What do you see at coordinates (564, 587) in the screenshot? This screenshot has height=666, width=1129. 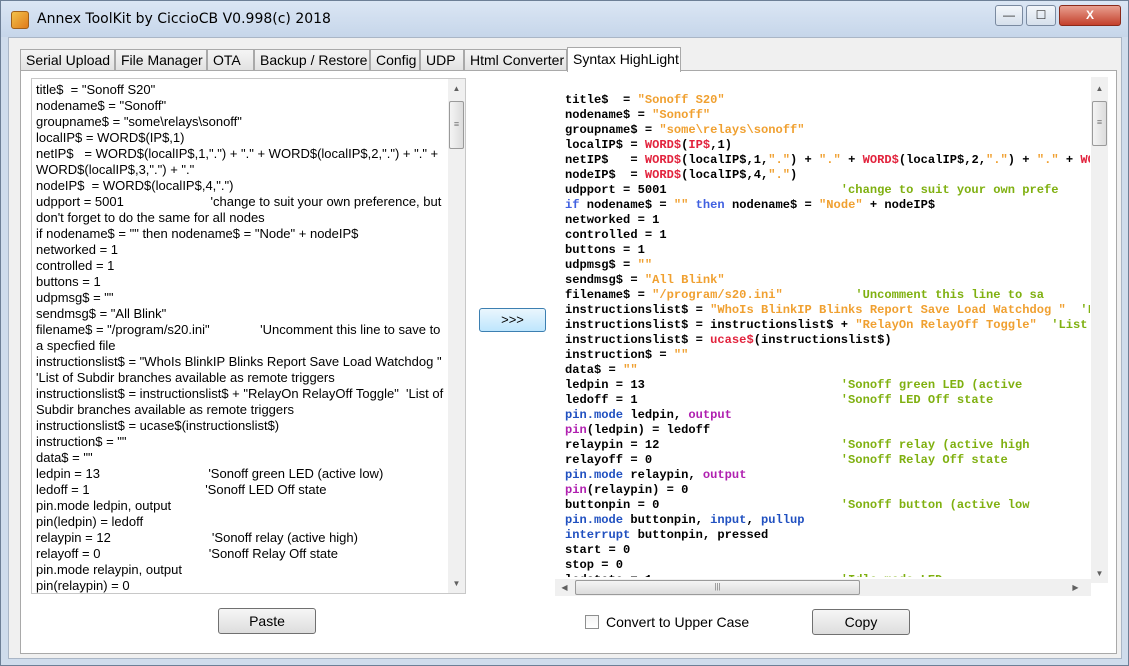 I see `scroll-left-icon: ◀` at bounding box center [564, 587].